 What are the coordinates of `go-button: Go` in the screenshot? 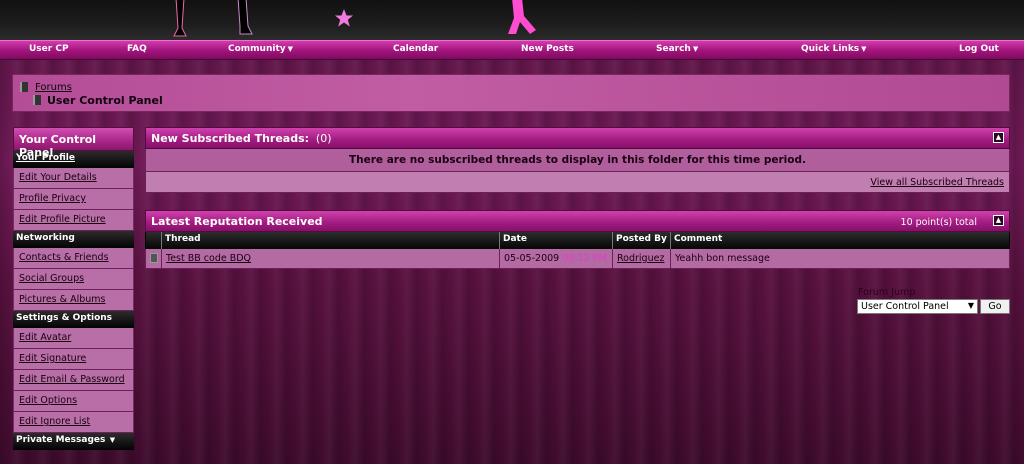 It's located at (995, 306).